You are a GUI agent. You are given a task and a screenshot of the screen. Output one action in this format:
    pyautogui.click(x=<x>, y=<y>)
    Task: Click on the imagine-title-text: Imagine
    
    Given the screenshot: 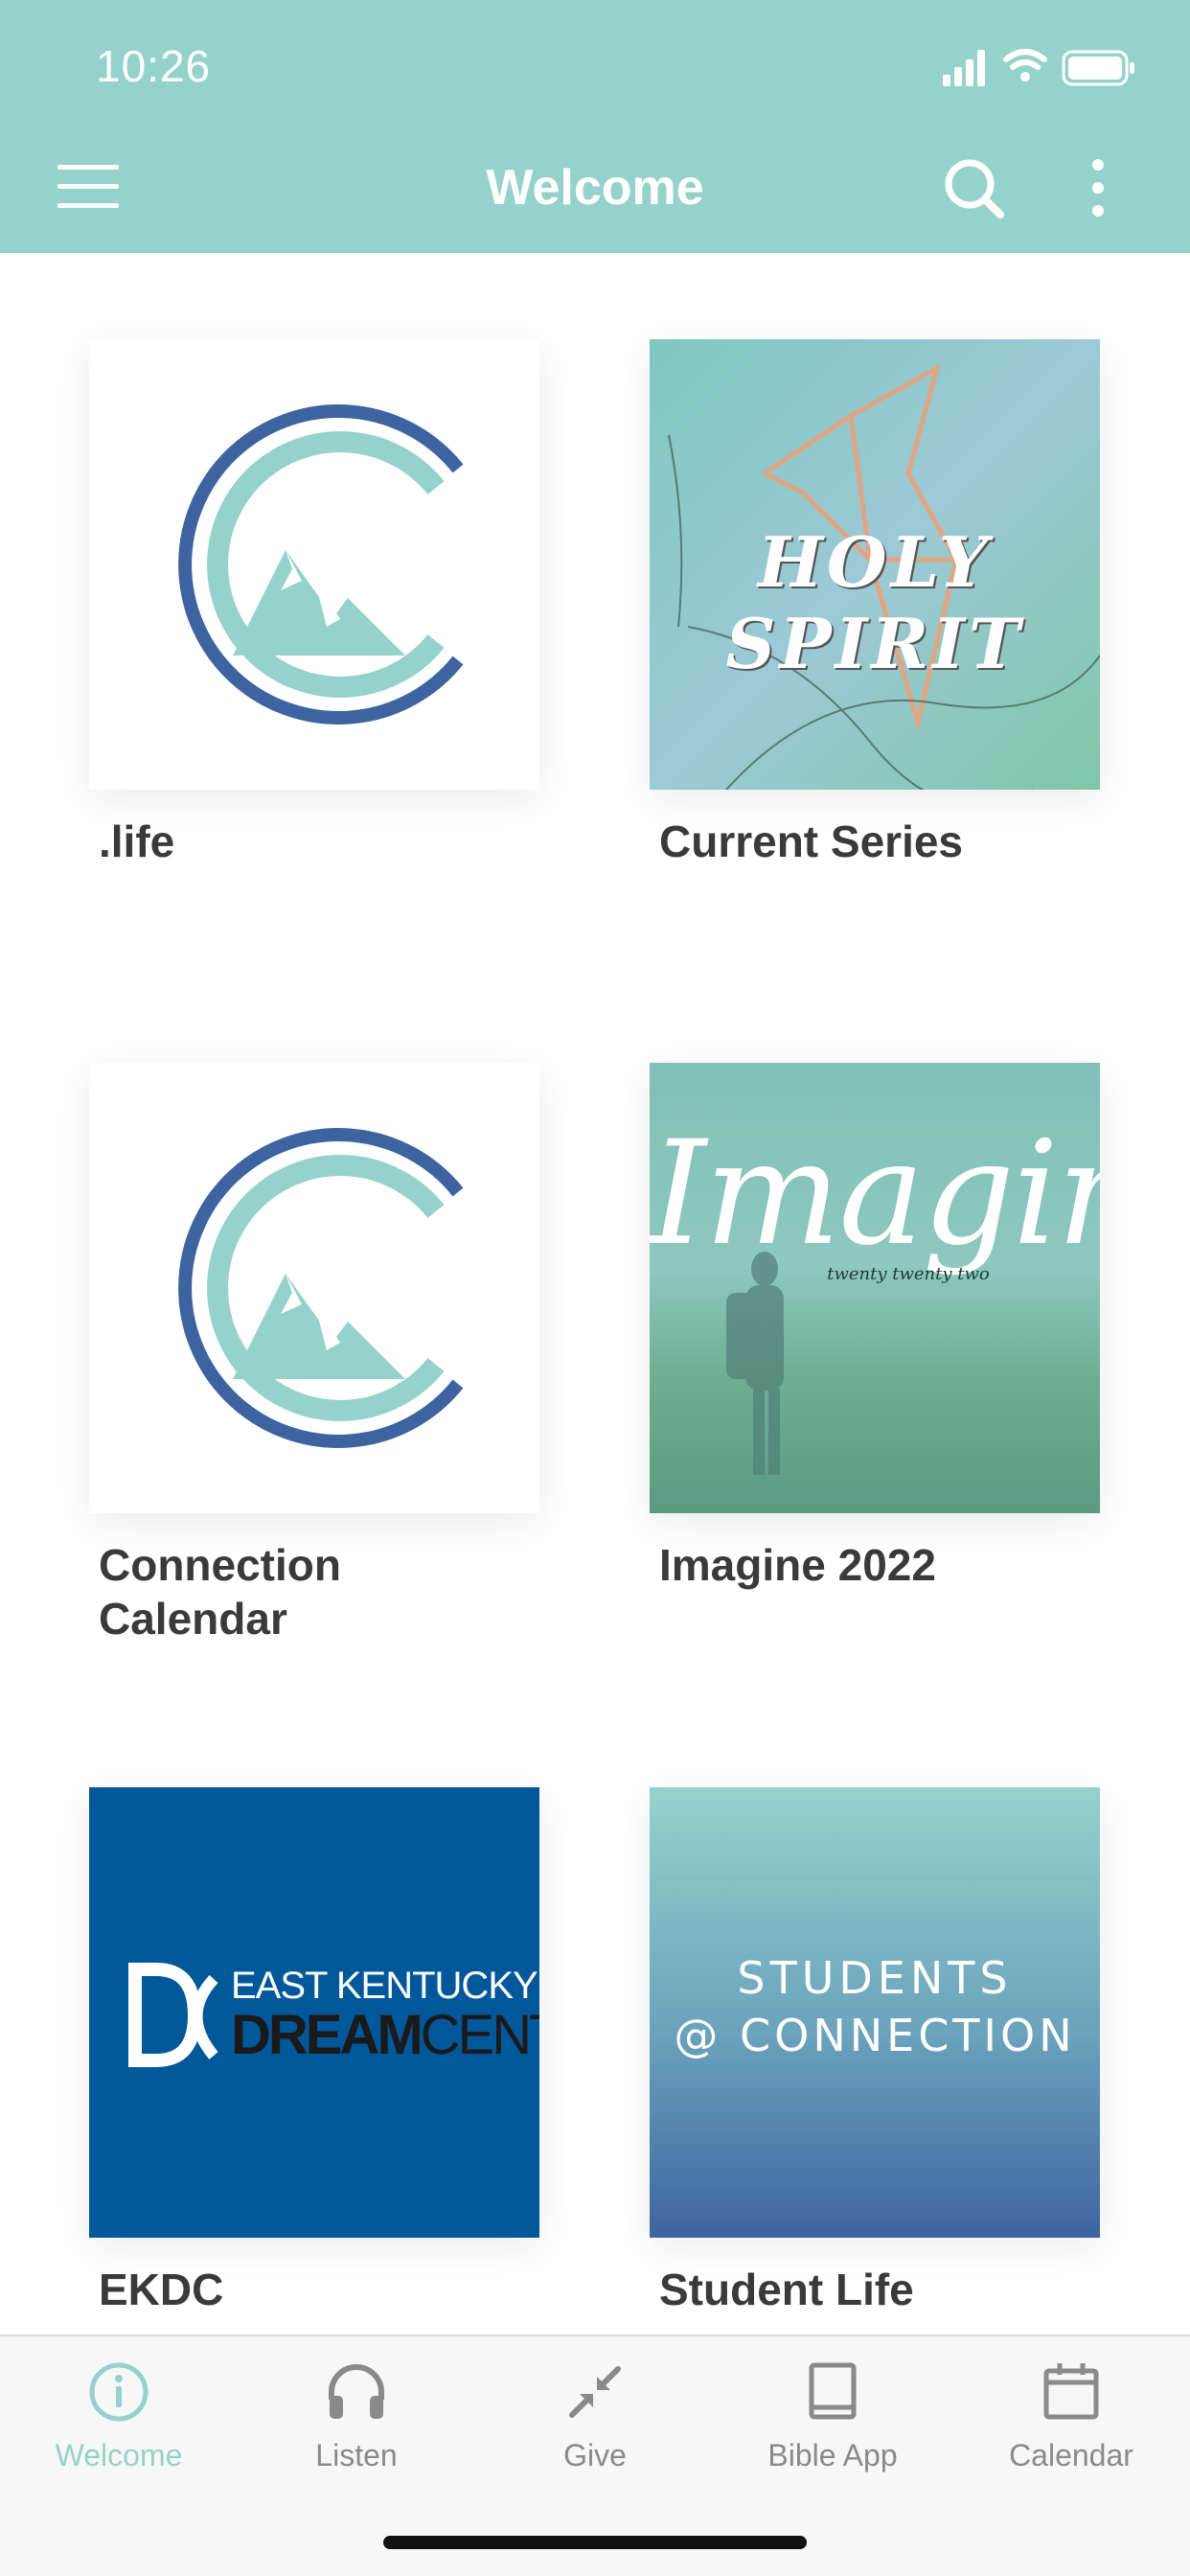 What is the action you would take?
    pyautogui.click(x=875, y=1194)
    